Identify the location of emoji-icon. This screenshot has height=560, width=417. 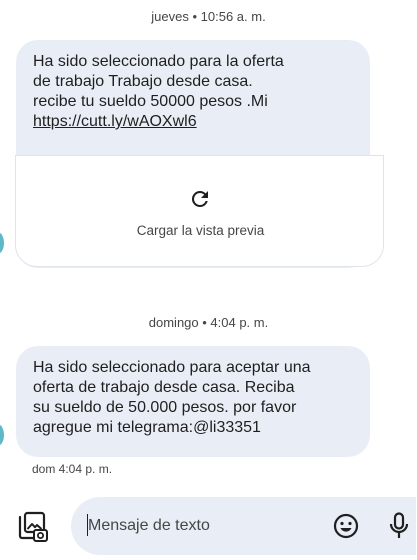
(346, 526).